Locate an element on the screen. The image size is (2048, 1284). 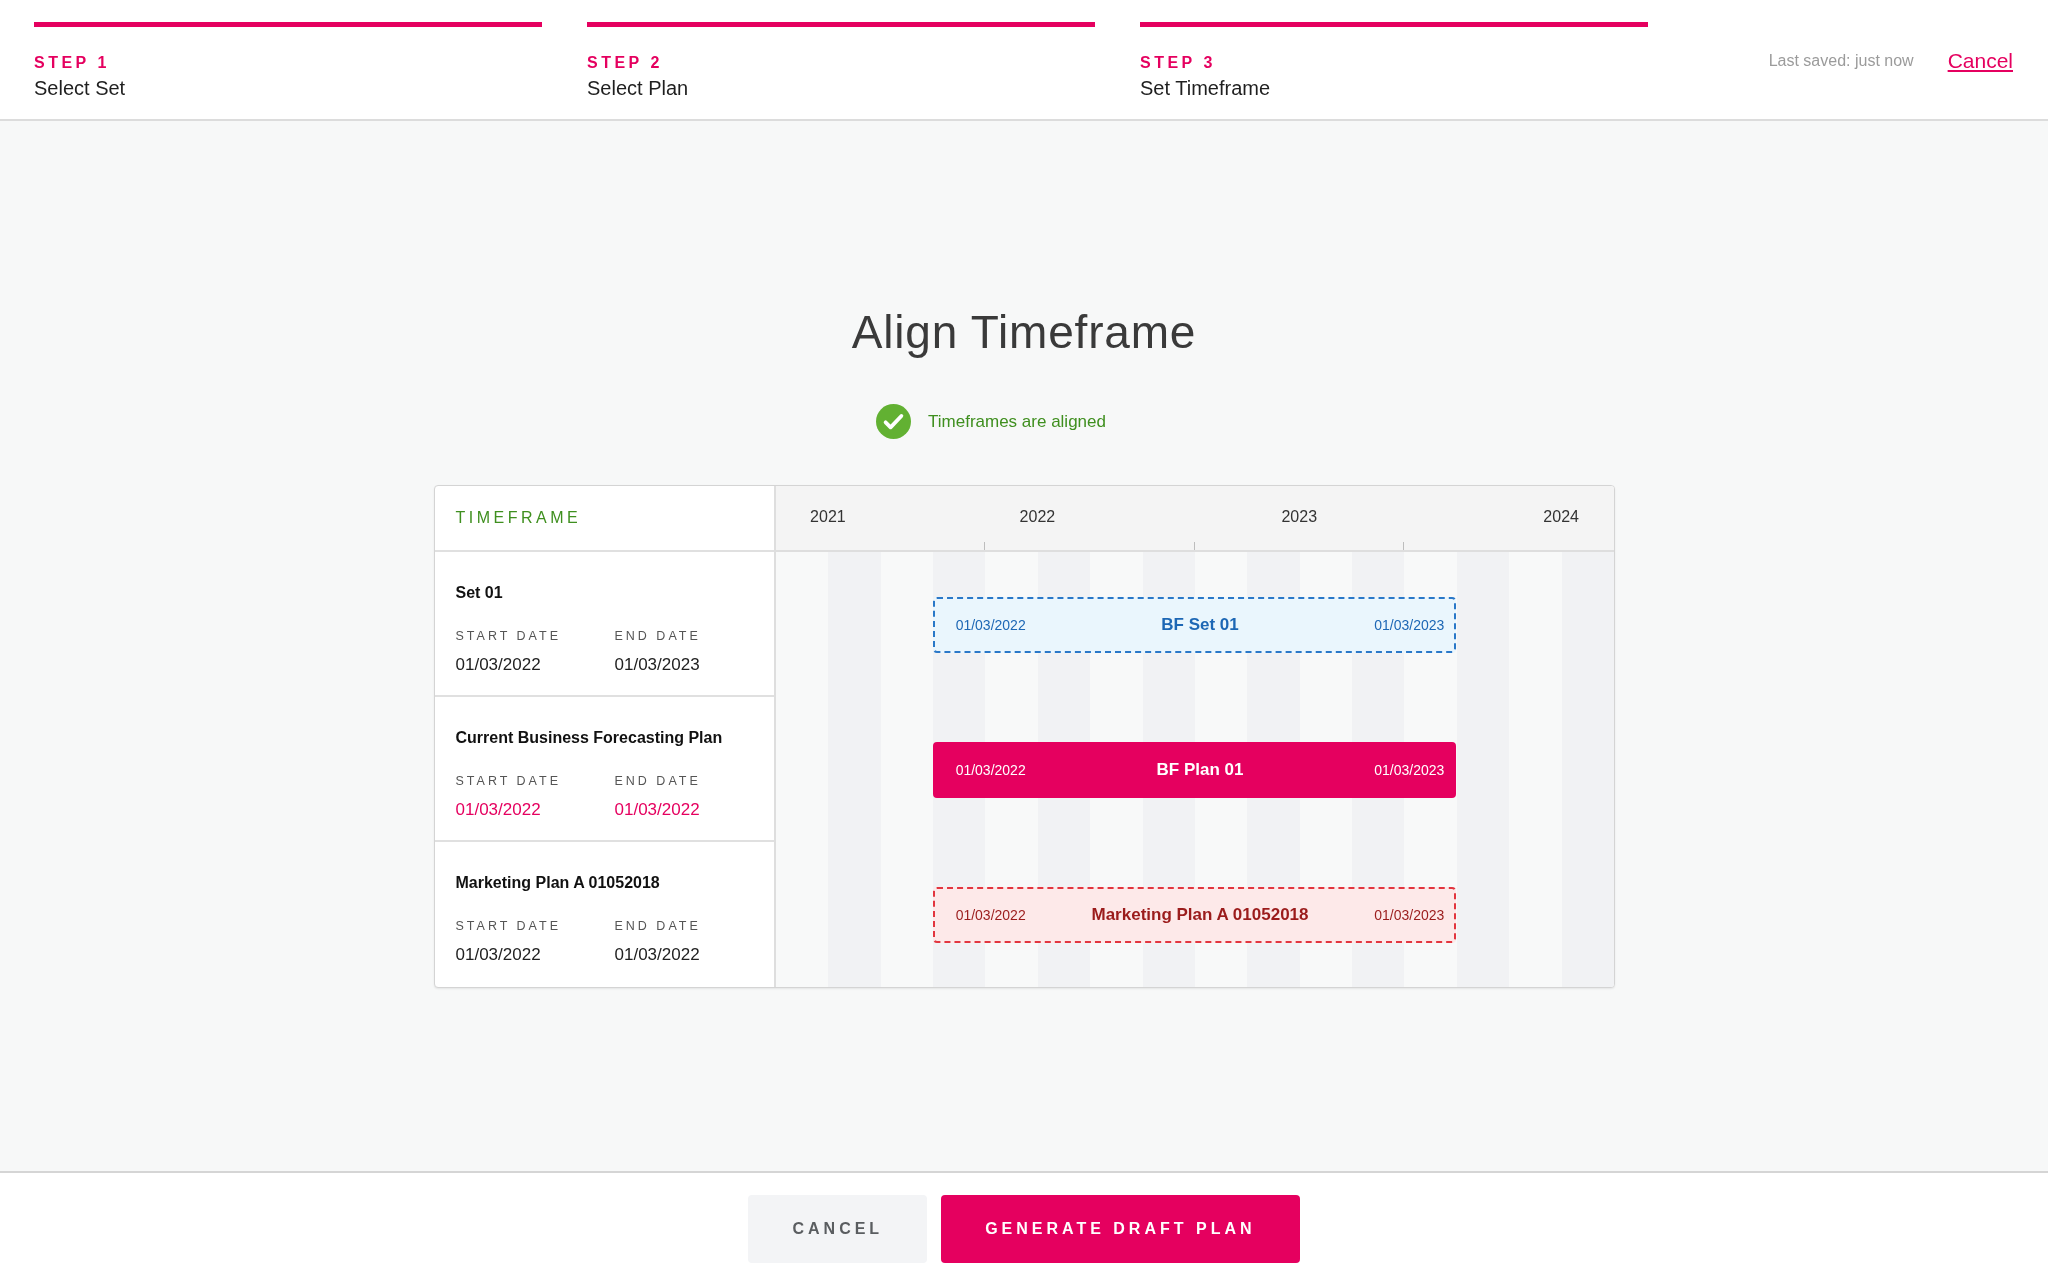
timeline-bar: 01/03/2022 Marketing Plan A 01052018 01/03/2023 is located at coordinates (1194, 914).